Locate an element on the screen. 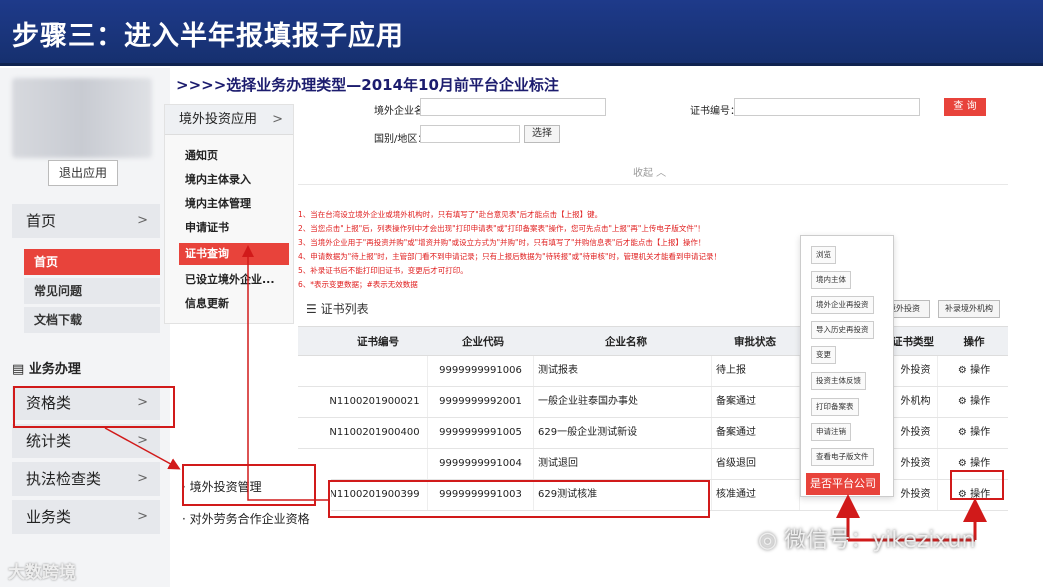 This screenshot has height=587, width=1043. watermark-left: 大数跨境 is located at coordinates (42, 573).